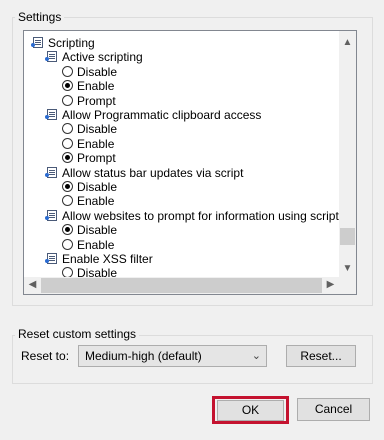 This screenshot has width=384, height=440. What do you see at coordinates (347, 43) in the screenshot?
I see `scroll-up-icon: ▲` at bounding box center [347, 43].